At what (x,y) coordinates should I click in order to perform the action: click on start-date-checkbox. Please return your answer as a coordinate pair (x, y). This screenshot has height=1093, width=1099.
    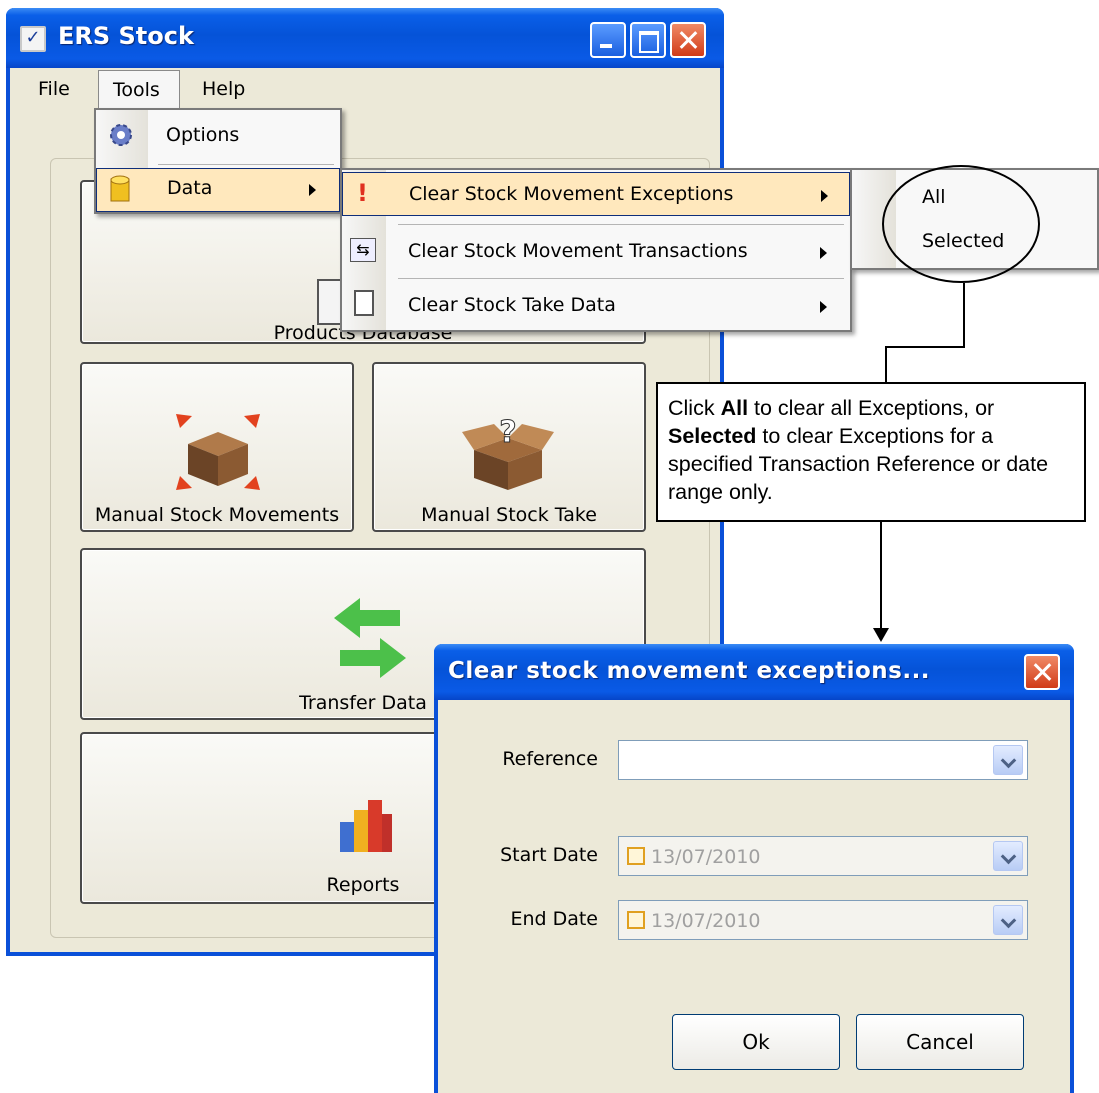
    Looking at the image, I should click on (636, 856).